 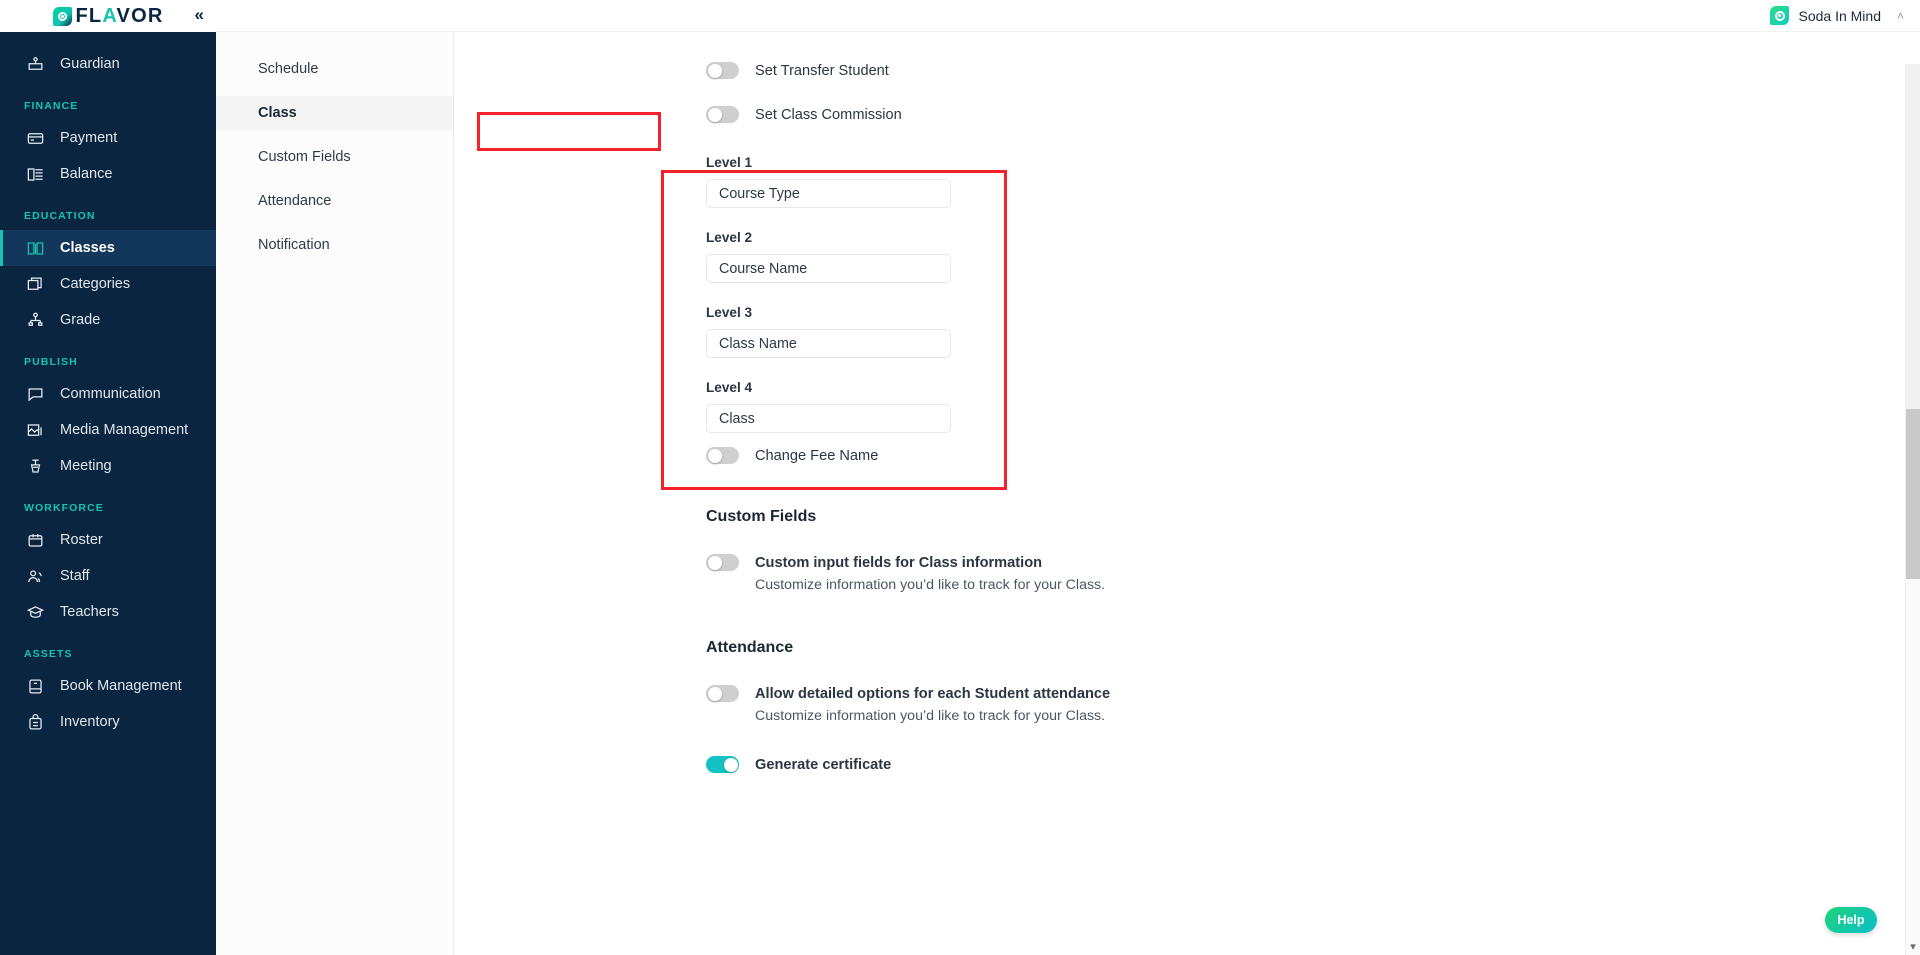 I want to click on setting-label: Change Fee Name, so click(x=817, y=455).